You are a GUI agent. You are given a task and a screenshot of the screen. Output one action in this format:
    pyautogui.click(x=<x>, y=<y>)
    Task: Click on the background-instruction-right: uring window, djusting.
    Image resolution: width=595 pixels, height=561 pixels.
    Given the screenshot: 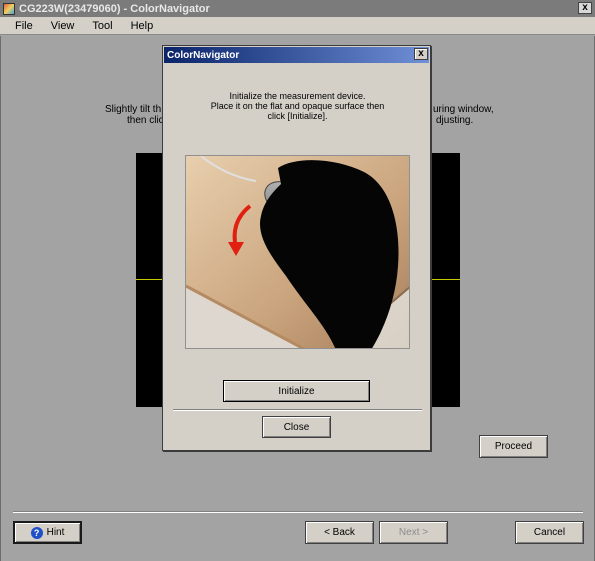 What is the action you would take?
    pyautogui.click(x=463, y=115)
    